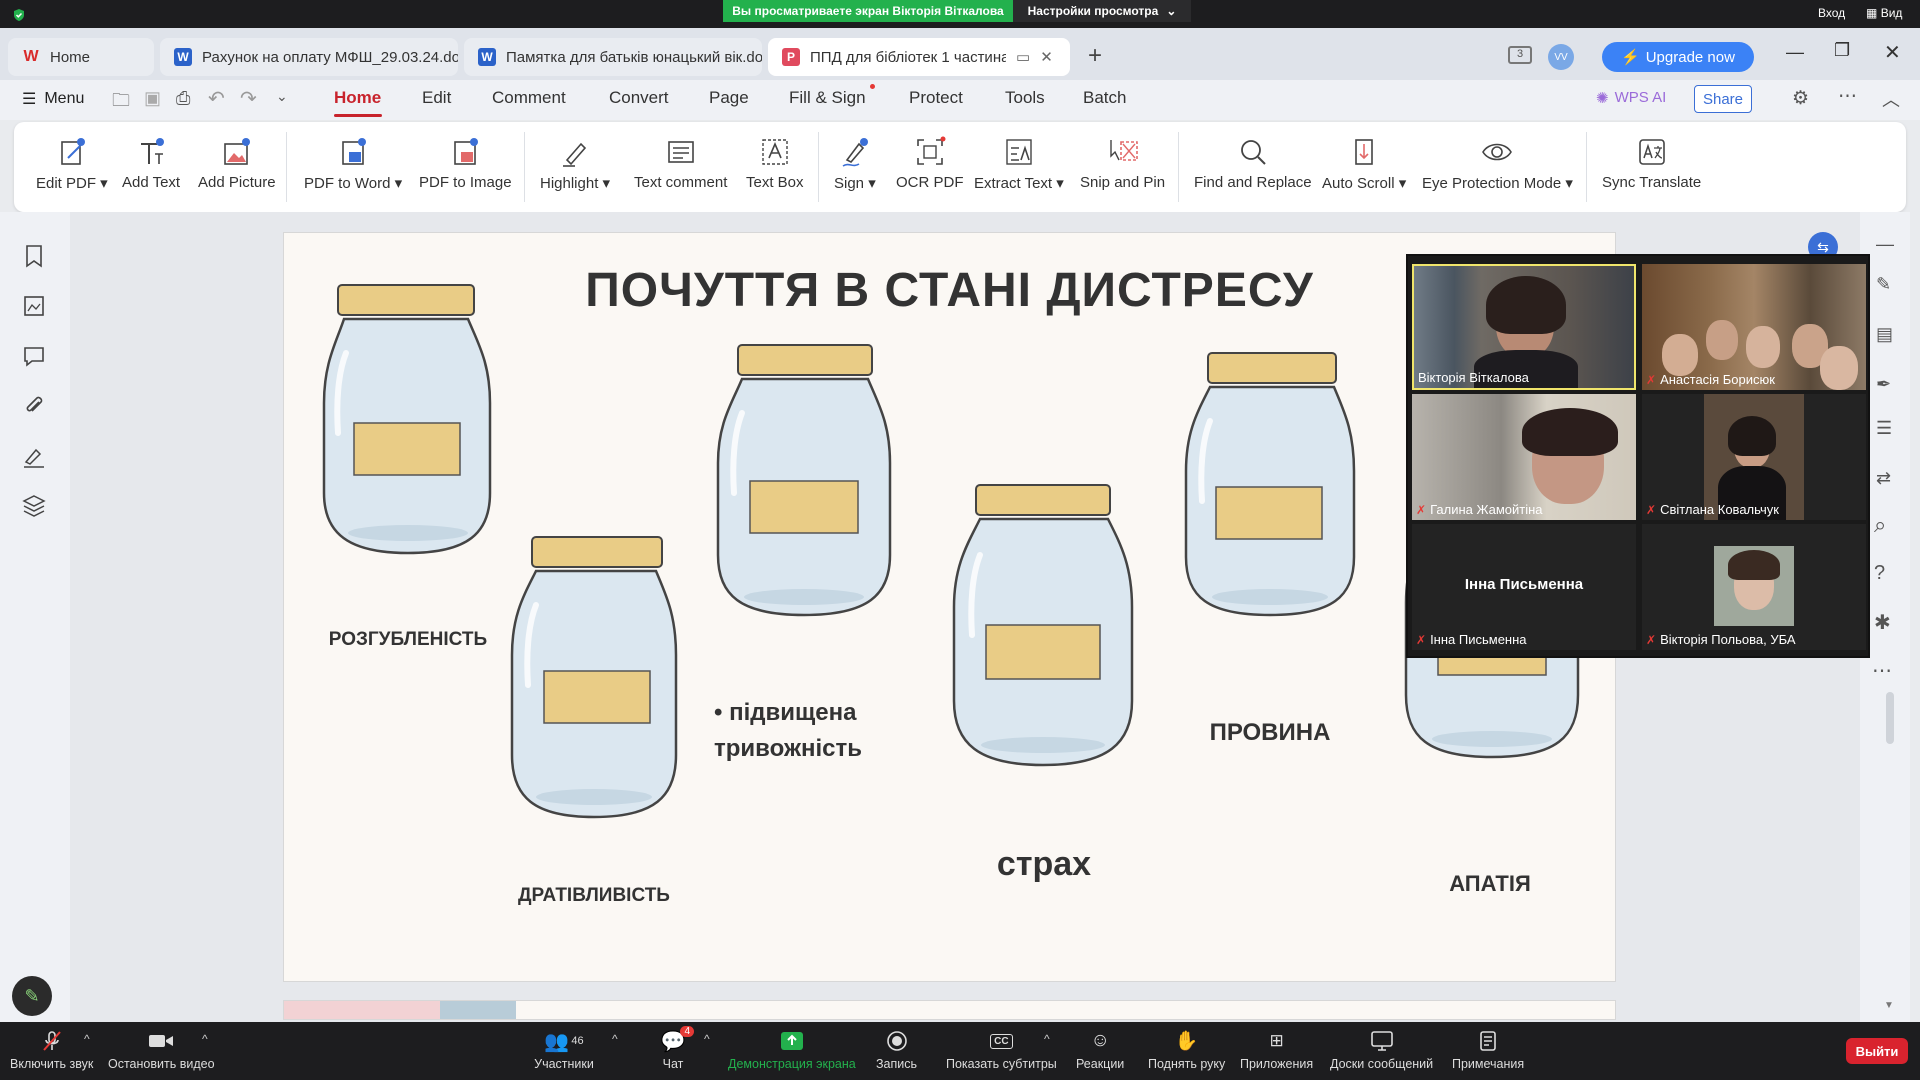 The image size is (1920, 1080). I want to click on collapse-ribbon-icon: ︿, so click(1891, 99).